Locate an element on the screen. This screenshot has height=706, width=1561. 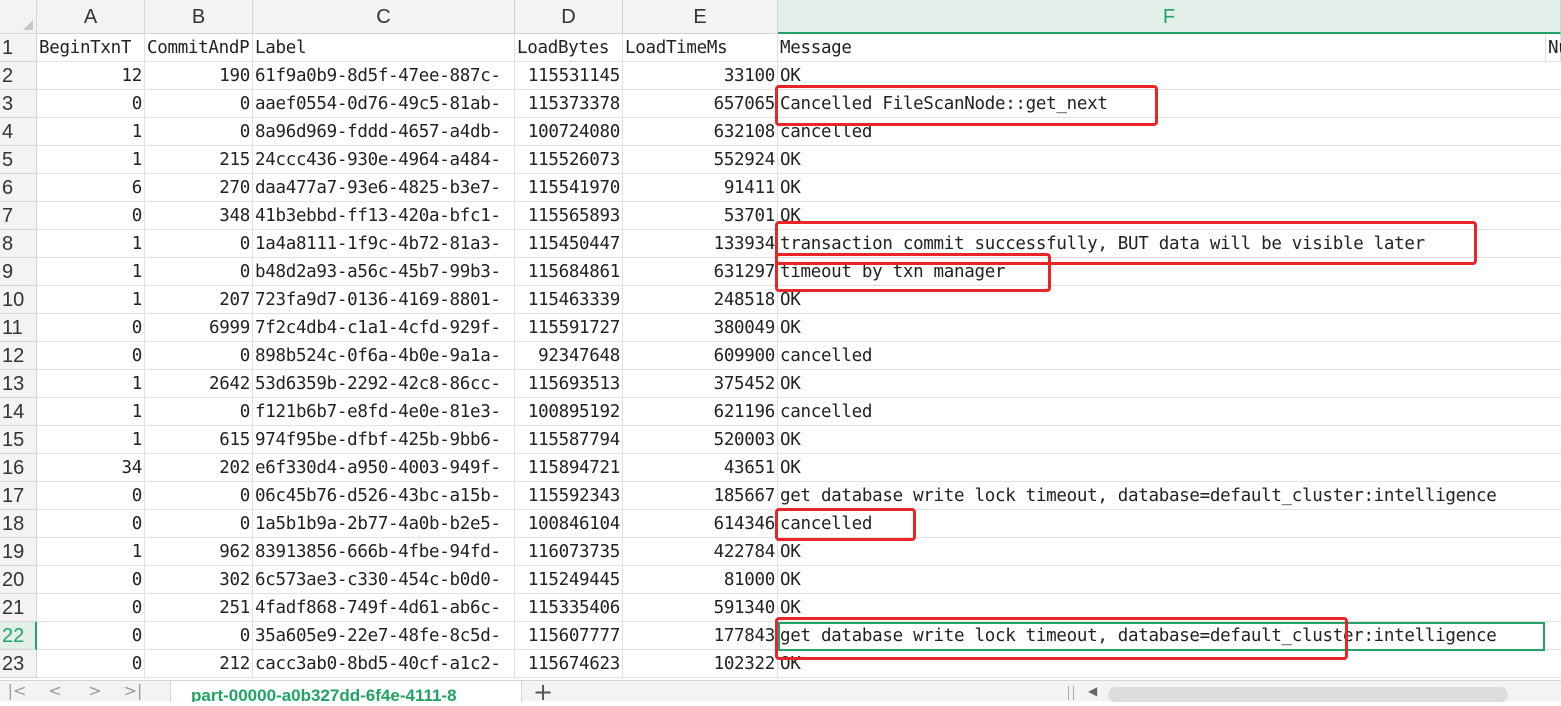
cell-c-row-3: aaef0554-0d76-49c5-81ab- is located at coordinates (384, 104).